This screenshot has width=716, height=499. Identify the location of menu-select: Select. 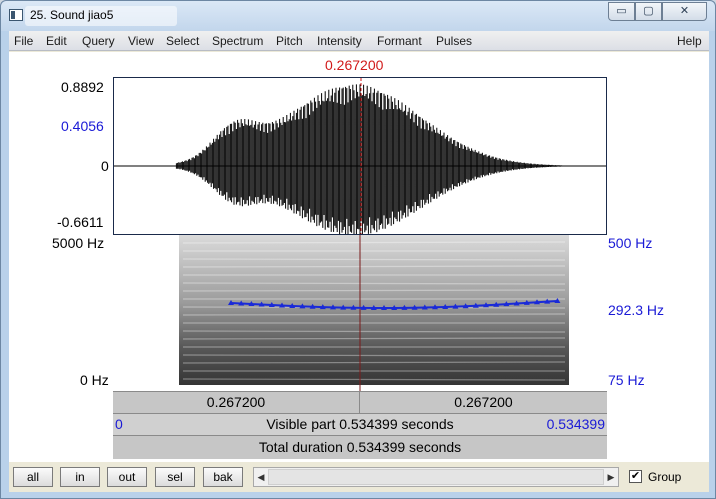
(182, 41).